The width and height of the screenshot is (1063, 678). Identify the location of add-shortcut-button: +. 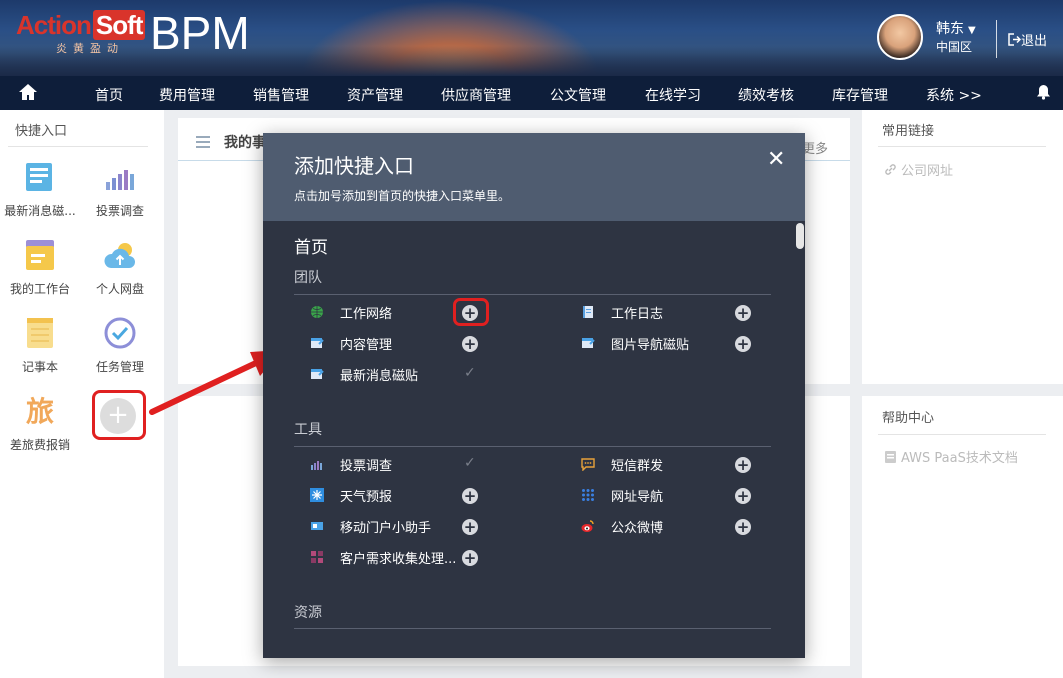
(118, 416).